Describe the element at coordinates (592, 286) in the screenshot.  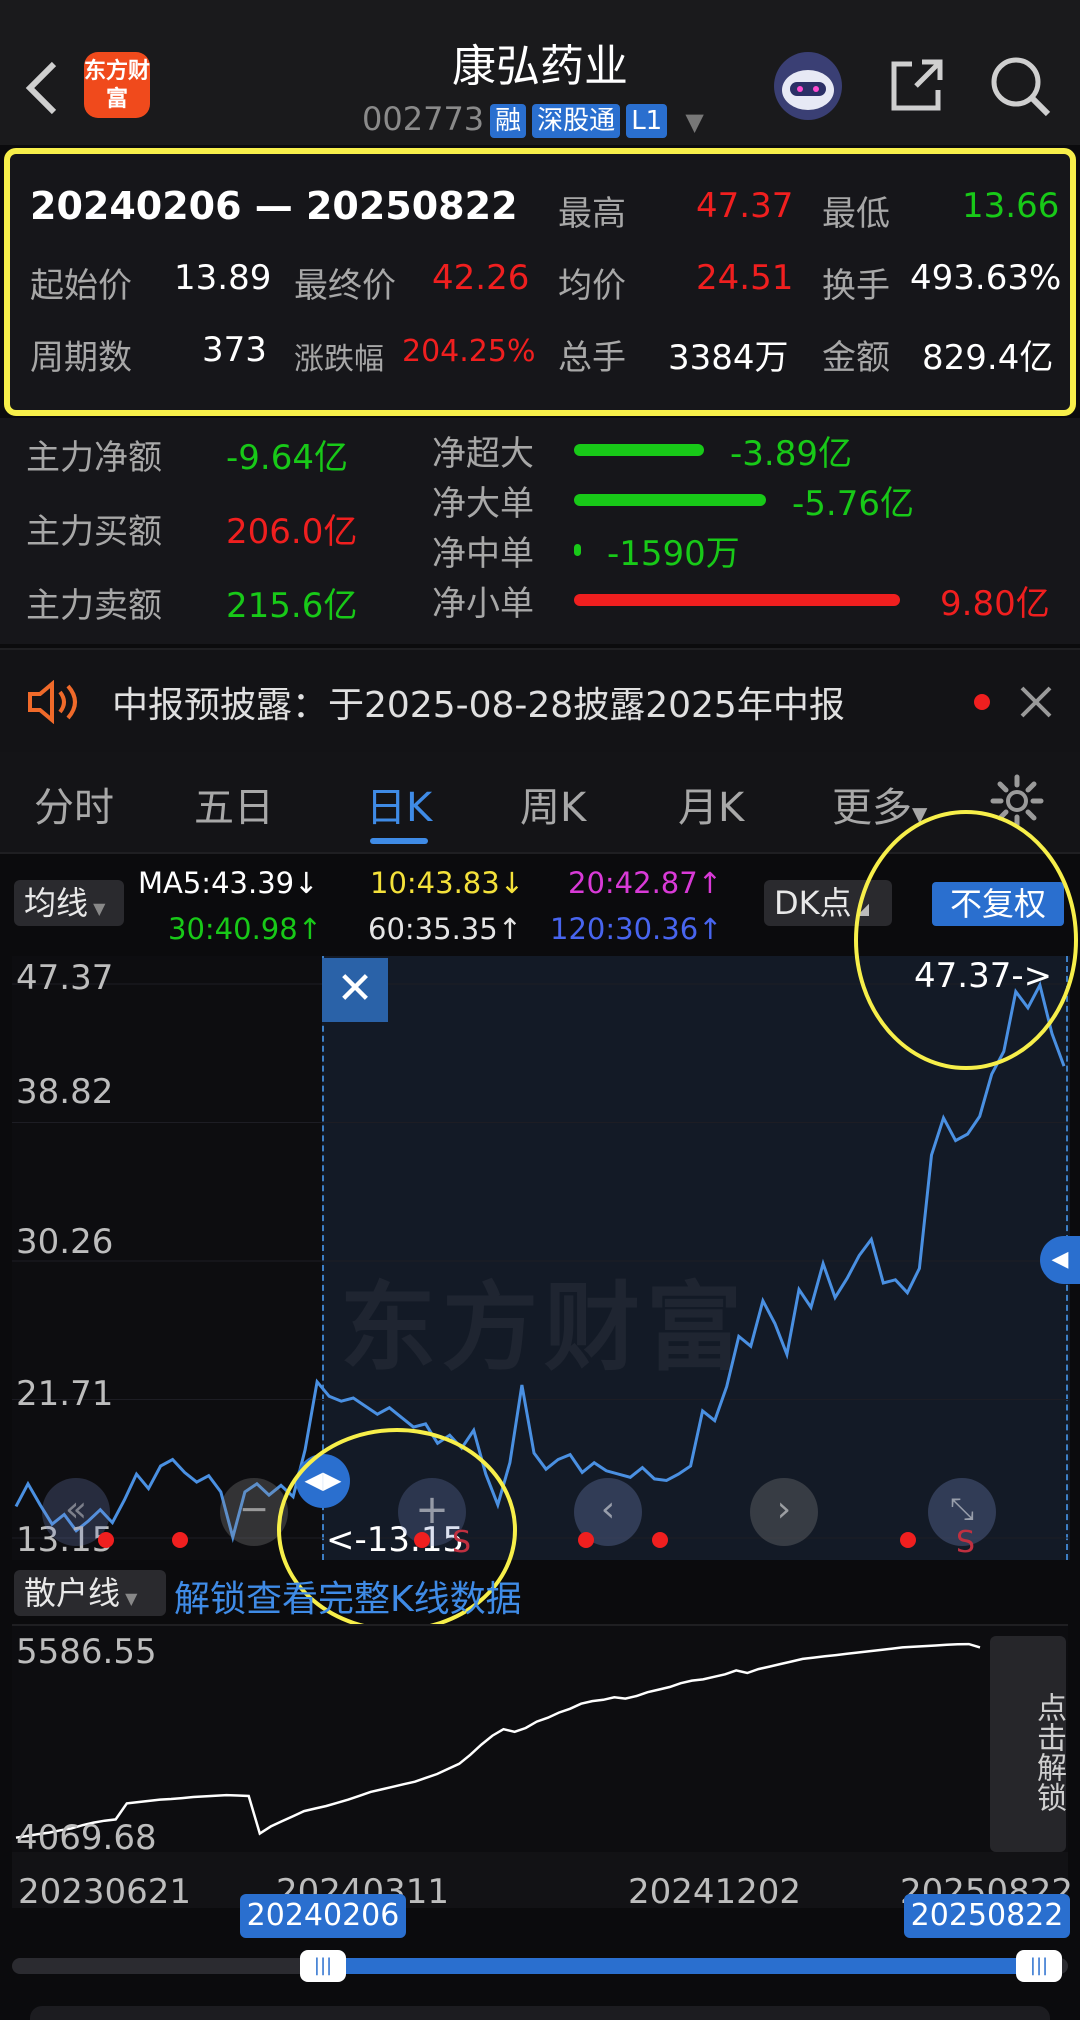
I see `avg-label: 均价` at that location.